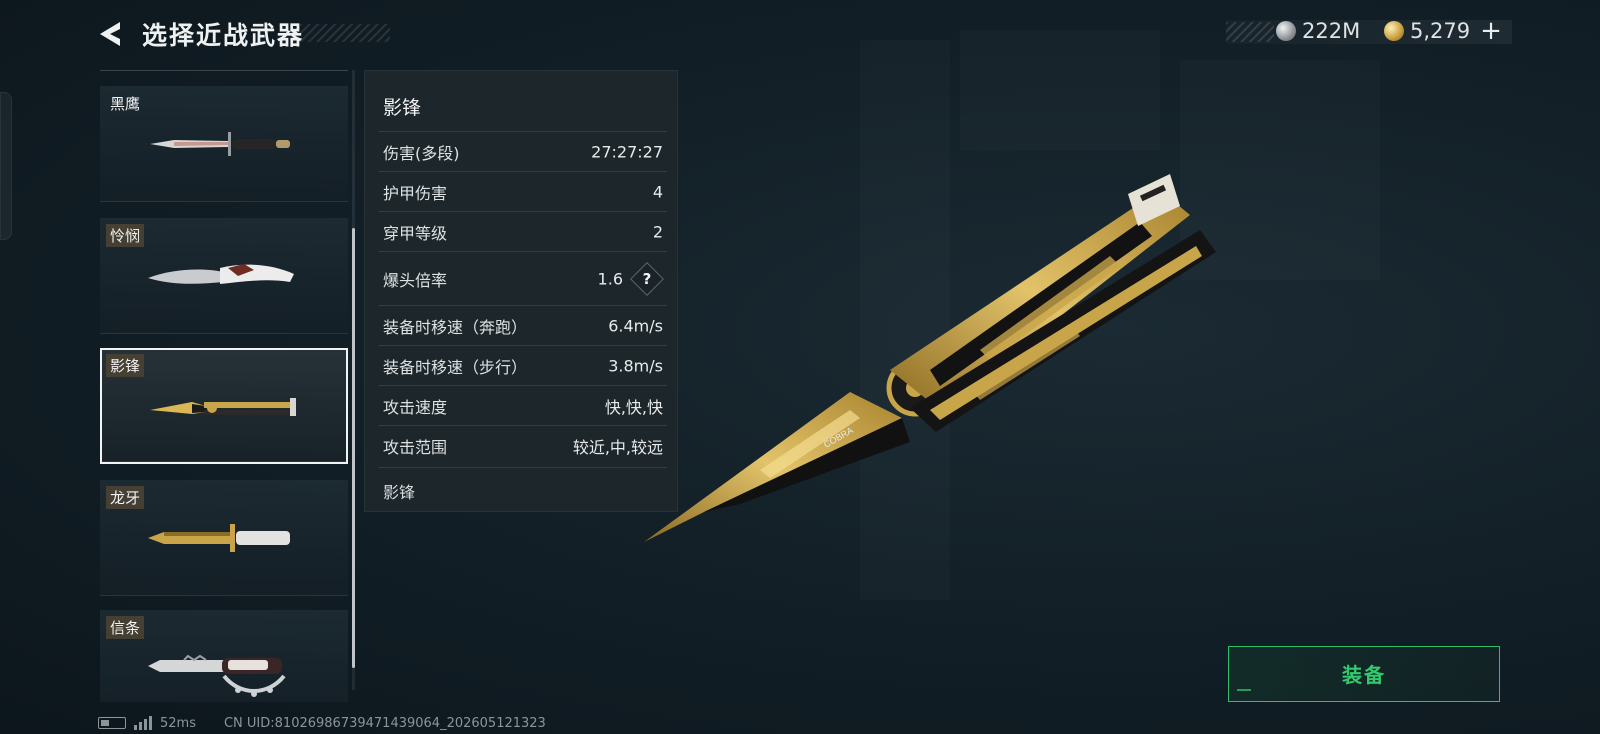 This screenshot has height=734, width=1600. Describe the element at coordinates (178, 723) in the screenshot. I see `ping-value: 52ms` at that location.